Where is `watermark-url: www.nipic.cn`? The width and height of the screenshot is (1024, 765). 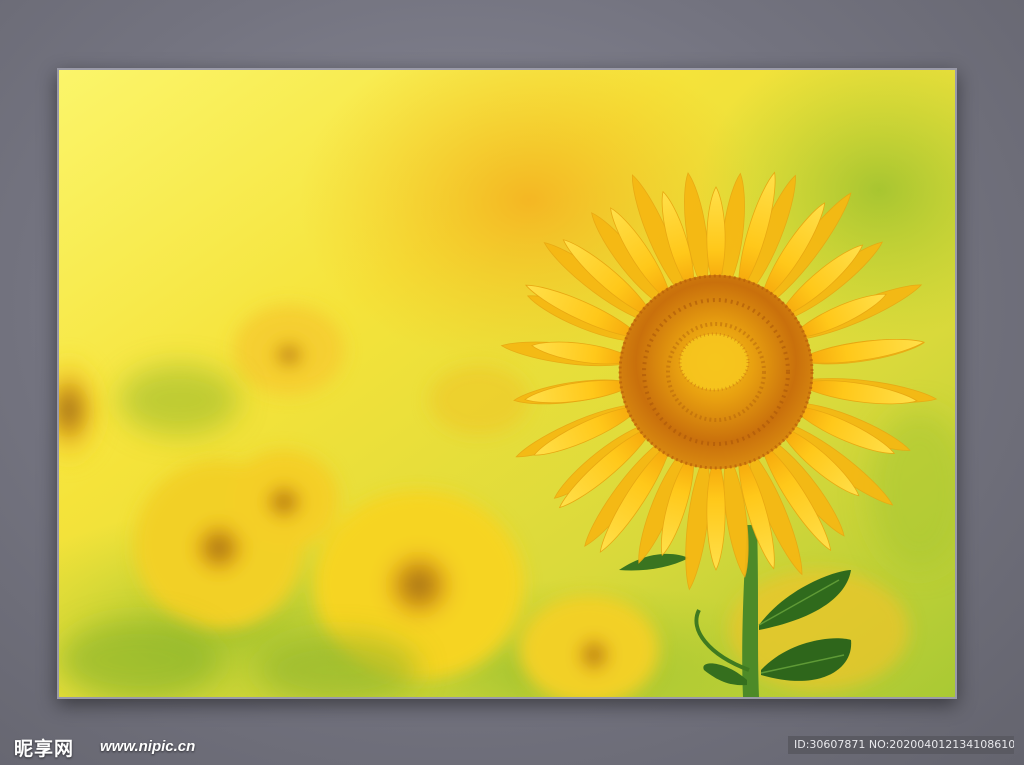
watermark-url: www.nipic.cn is located at coordinates (148, 746).